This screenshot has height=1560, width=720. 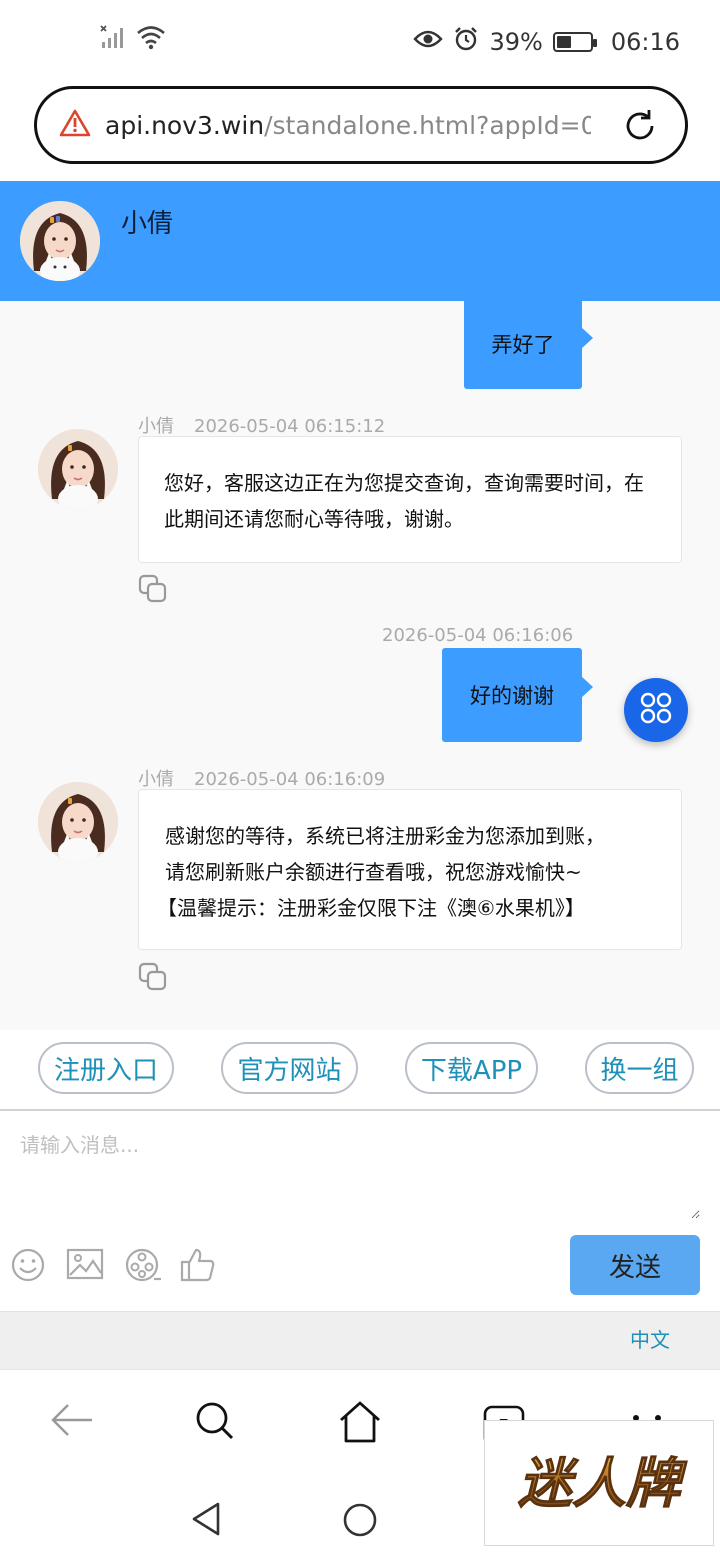 I want to click on search-icon, so click(x=215, y=1423).